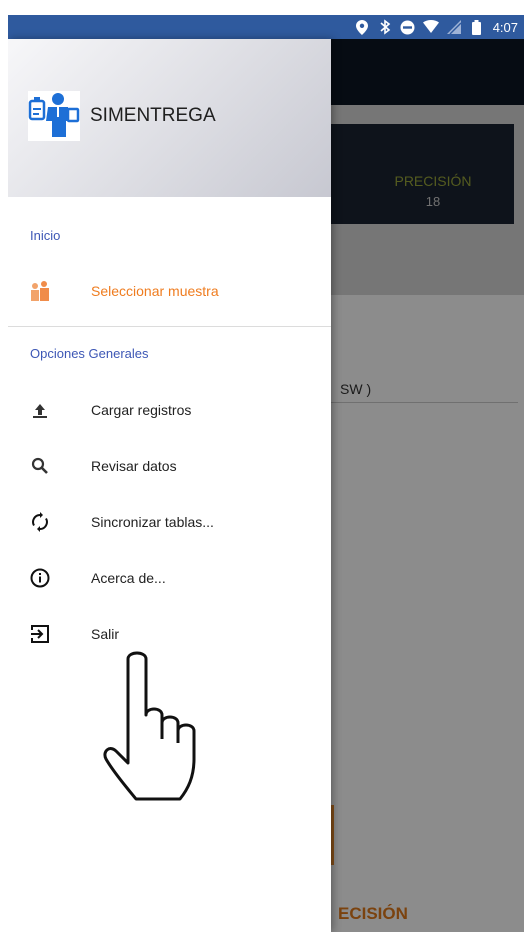  What do you see at coordinates (477, 27) in the screenshot?
I see `battery-icon` at bounding box center [477, 27].